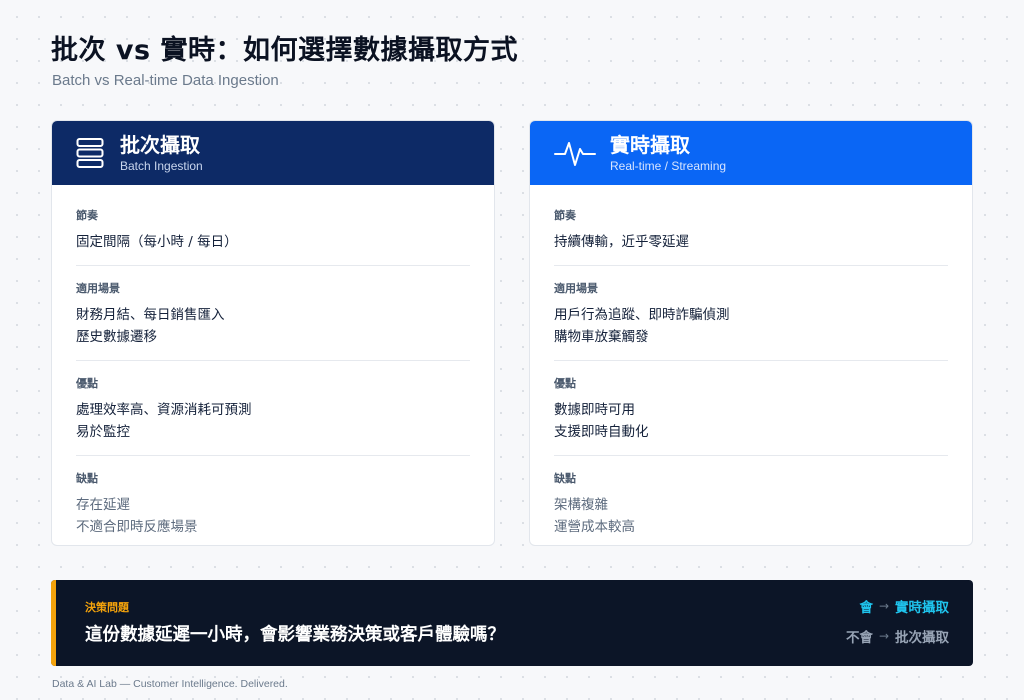  I want to click on section-line: 支援即時自動化, so click(601, 432).